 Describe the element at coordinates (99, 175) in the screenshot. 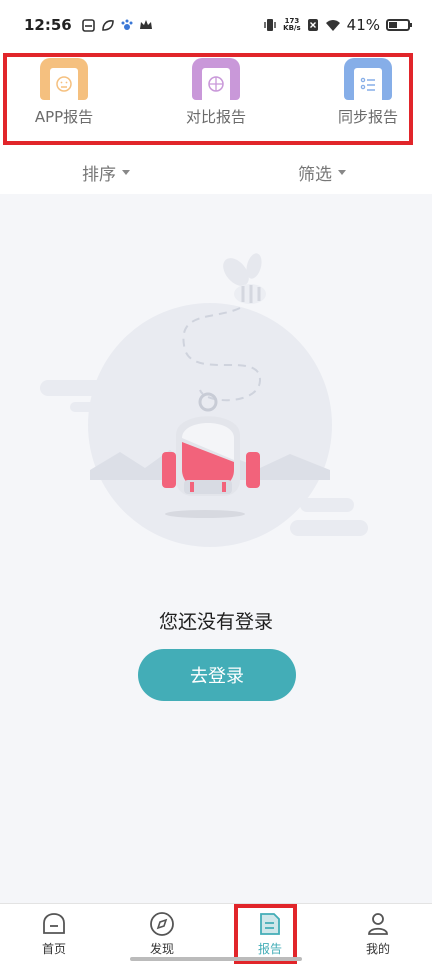

I see `sort-label: 排序` at that location.